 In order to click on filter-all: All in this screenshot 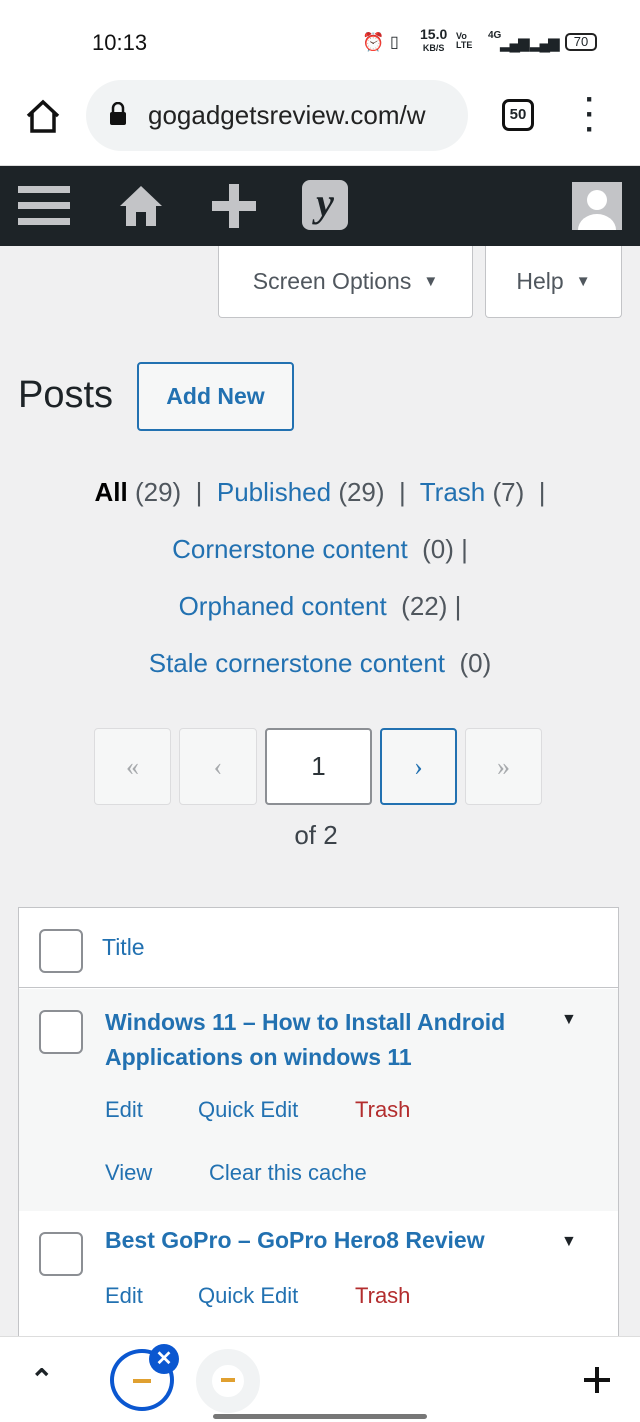, I will do `click(110, 492)`.